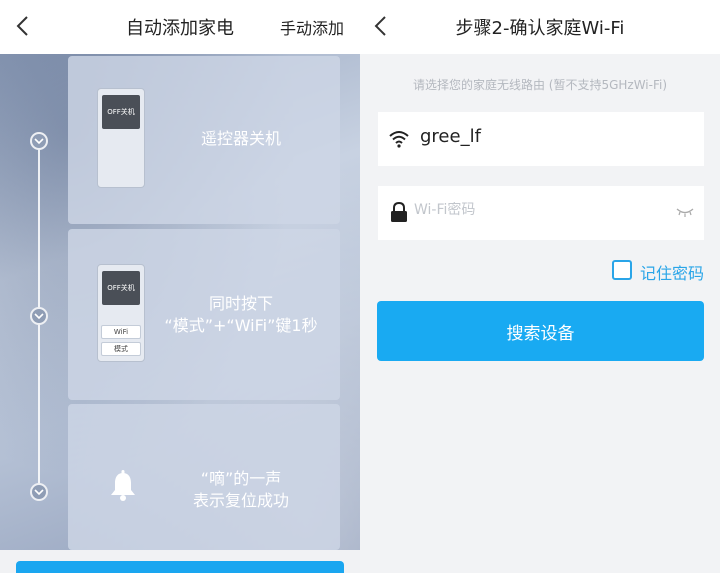  What do you see at coordinates (540, 85) in the screenshot?
I see `router-hint: 请选择您的家庭无线路由 (暂不支持5GHzWi-Fi)` at bounding box center [540, 85].